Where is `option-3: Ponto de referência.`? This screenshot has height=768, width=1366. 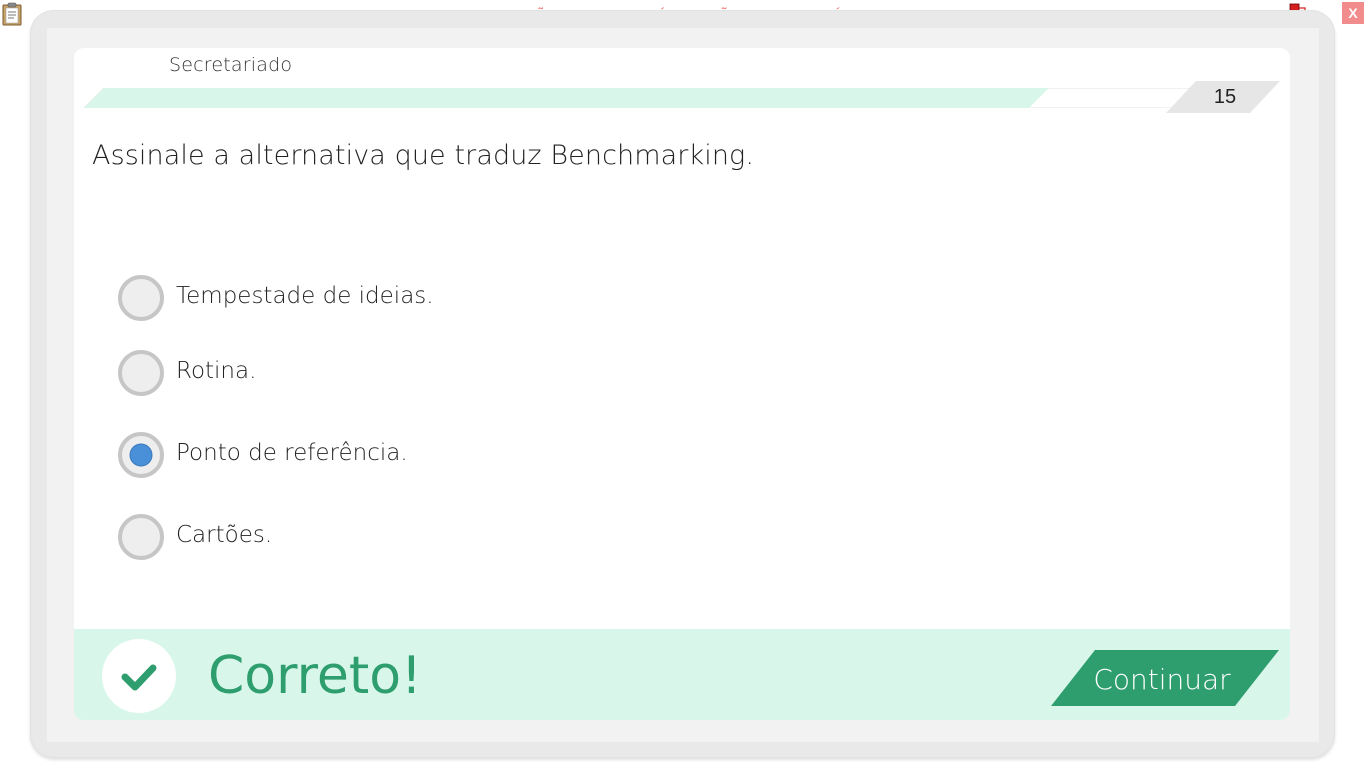
option-3: Ponto de referência. is located at coordinates (398, 456).